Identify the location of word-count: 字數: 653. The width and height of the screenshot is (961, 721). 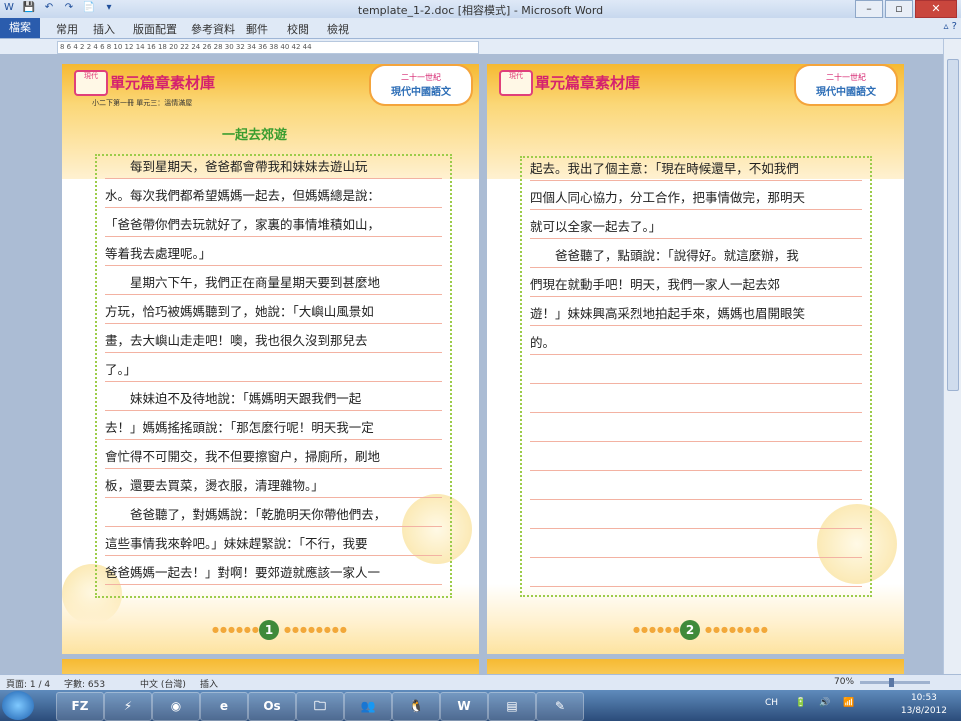
(84, 683).